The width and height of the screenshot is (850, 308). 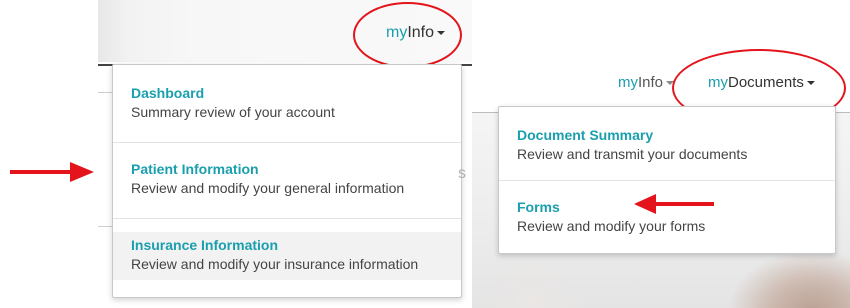 What do you see at coordinates (287, 102) in the screenshot?
I see `menu-item-dashboard: Dashboard Summary review of your account` at bounding box center [287, 102].